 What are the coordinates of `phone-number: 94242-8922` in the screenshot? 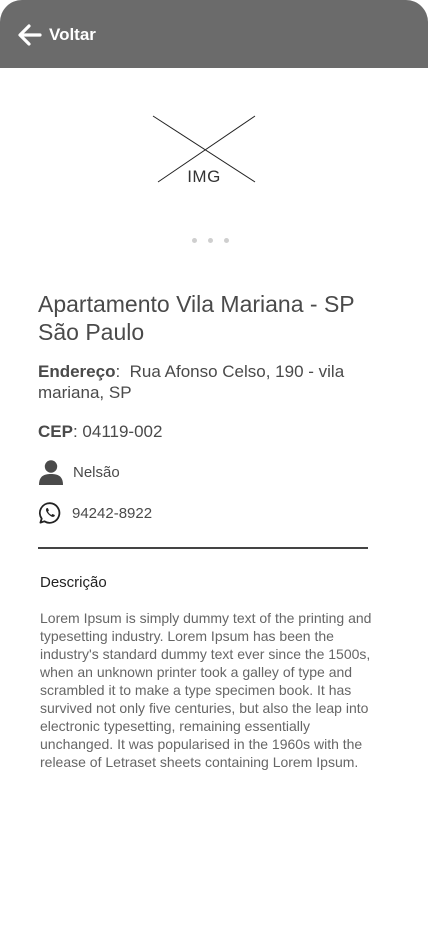 It's located at (112, 513).